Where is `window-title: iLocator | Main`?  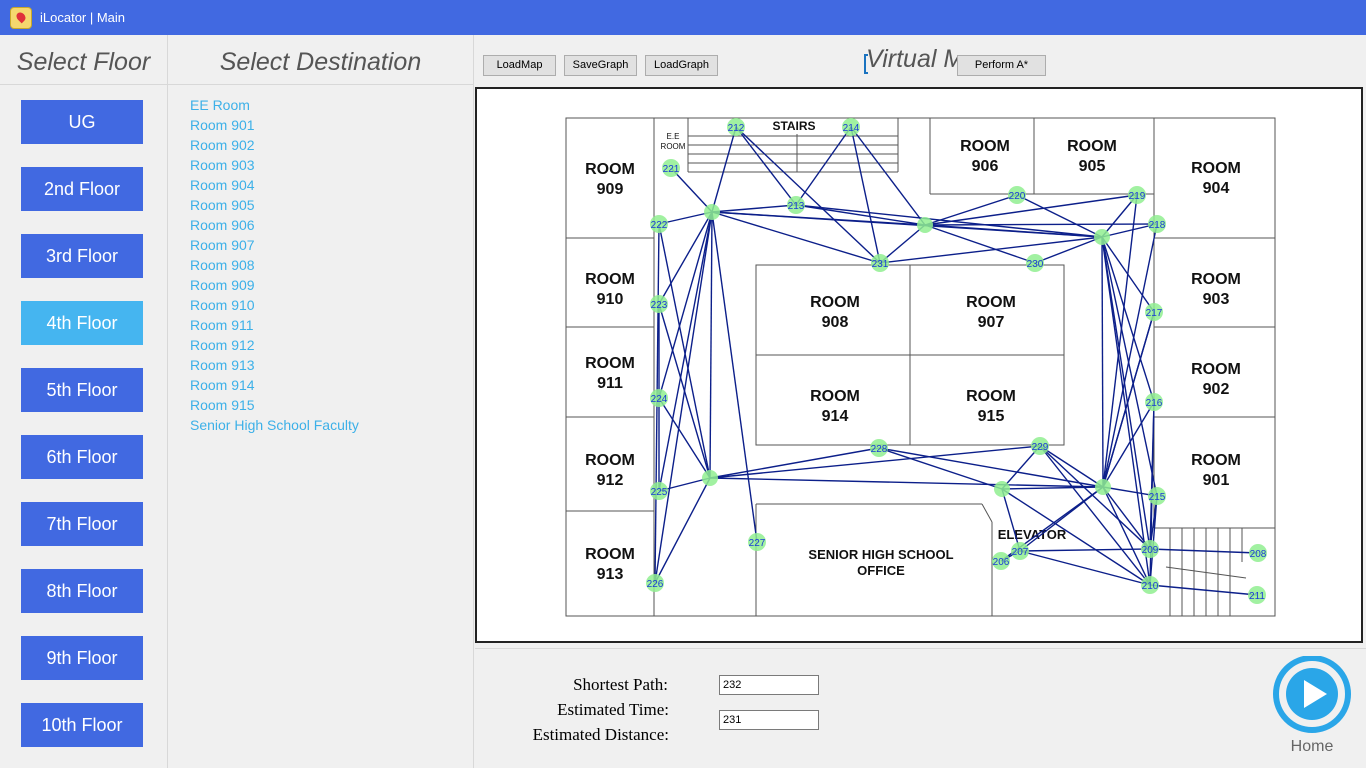 window-title: iLocator | Main is located at coordinates (83, 17).